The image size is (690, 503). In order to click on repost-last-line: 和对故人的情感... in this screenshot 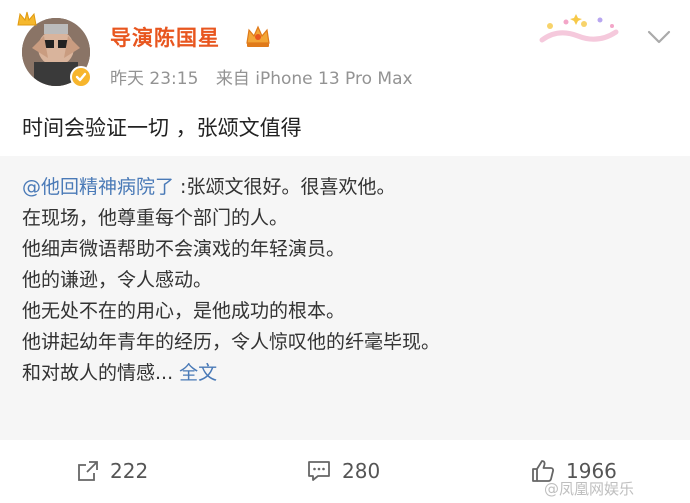, I will do `click(101, 373)`.